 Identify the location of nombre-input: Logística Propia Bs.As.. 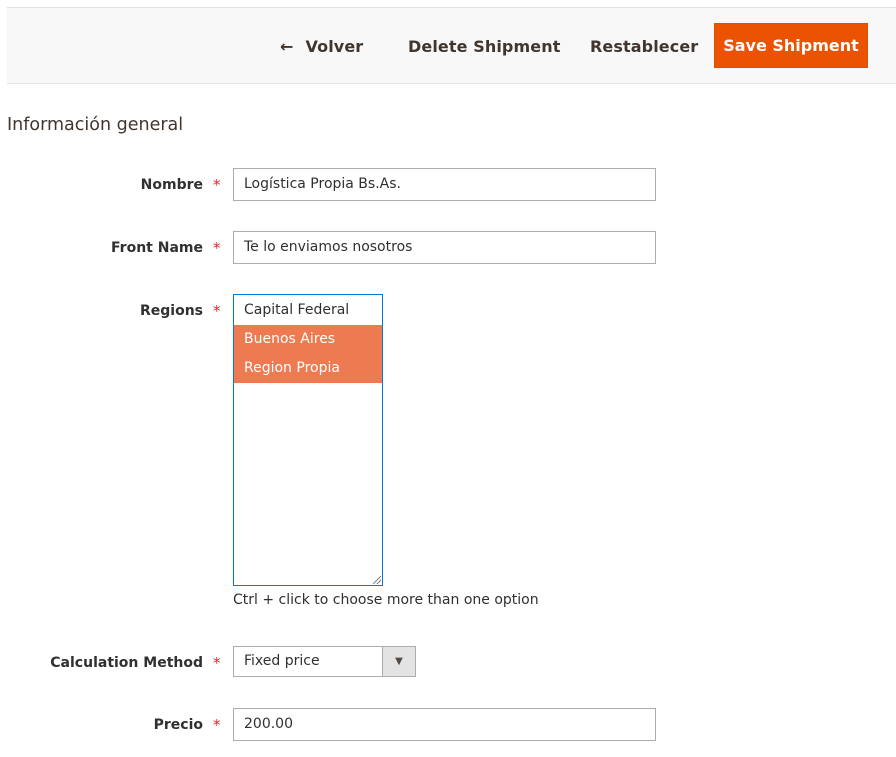
(444, 184).